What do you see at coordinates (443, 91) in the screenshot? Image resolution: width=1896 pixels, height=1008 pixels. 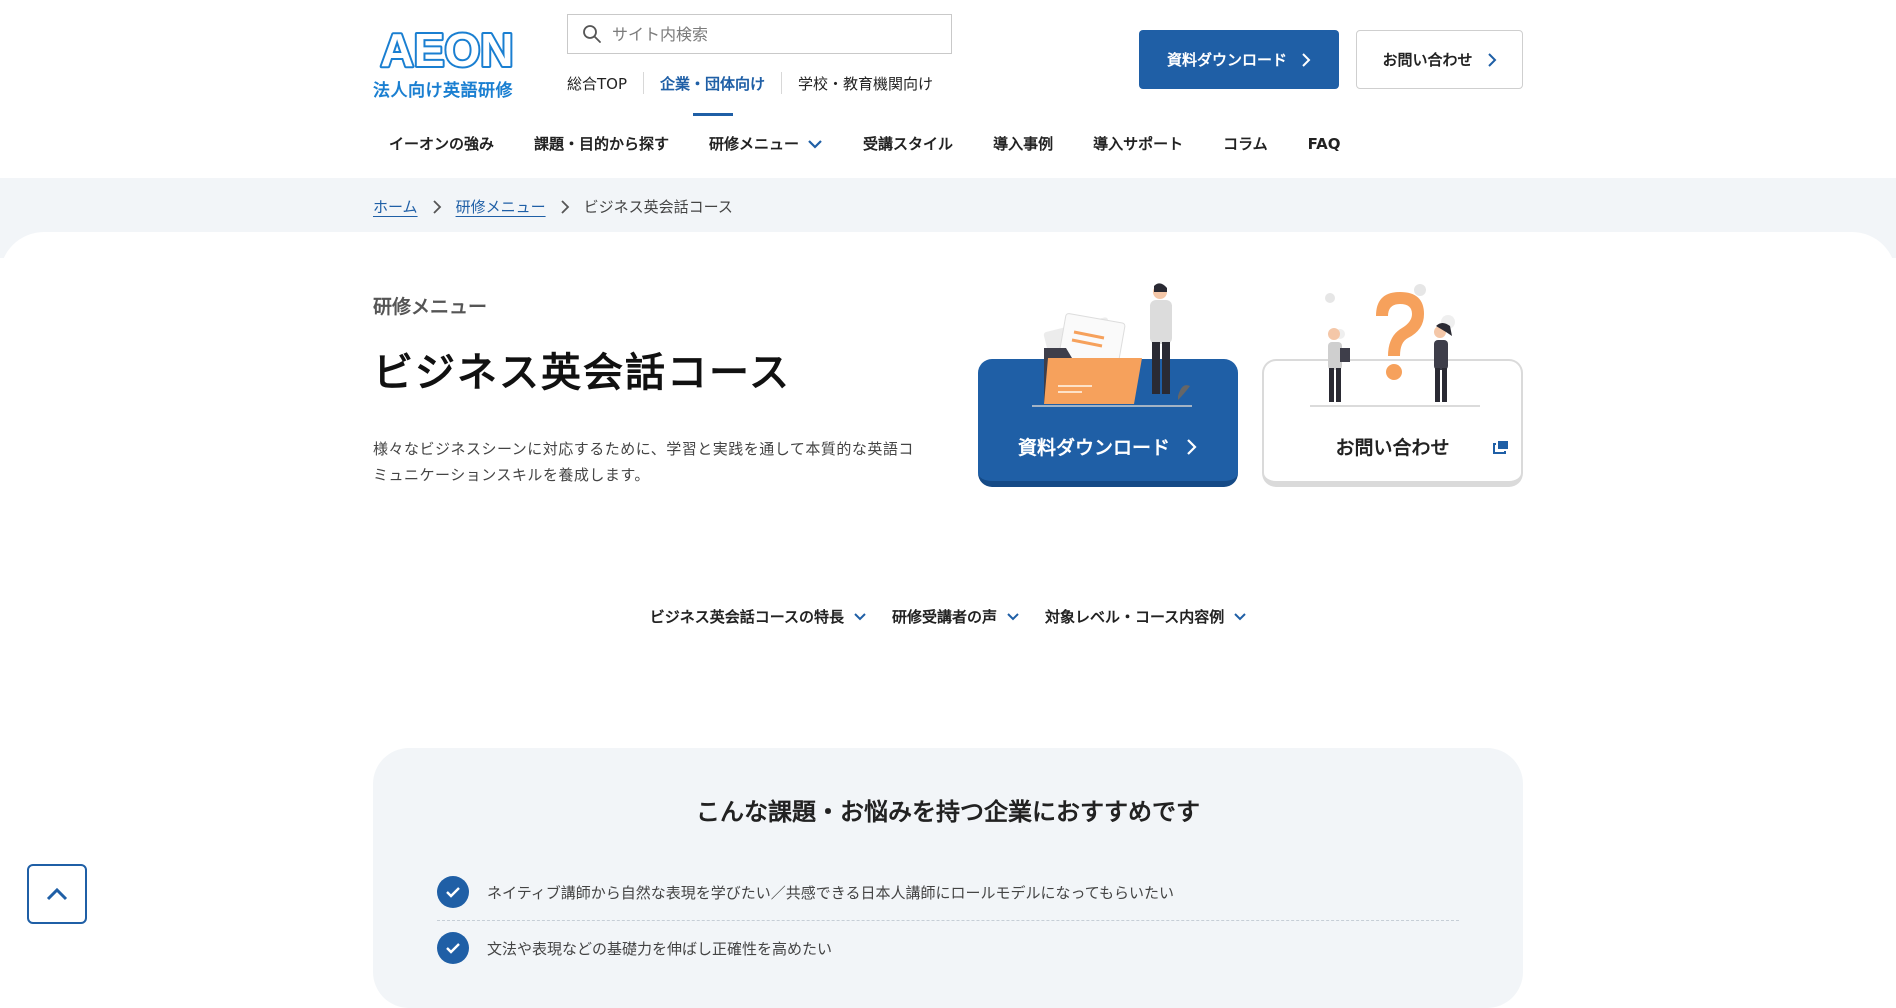 I see `logo-subtitle: 法人向け英語研修` at bounding box center [443, 91].